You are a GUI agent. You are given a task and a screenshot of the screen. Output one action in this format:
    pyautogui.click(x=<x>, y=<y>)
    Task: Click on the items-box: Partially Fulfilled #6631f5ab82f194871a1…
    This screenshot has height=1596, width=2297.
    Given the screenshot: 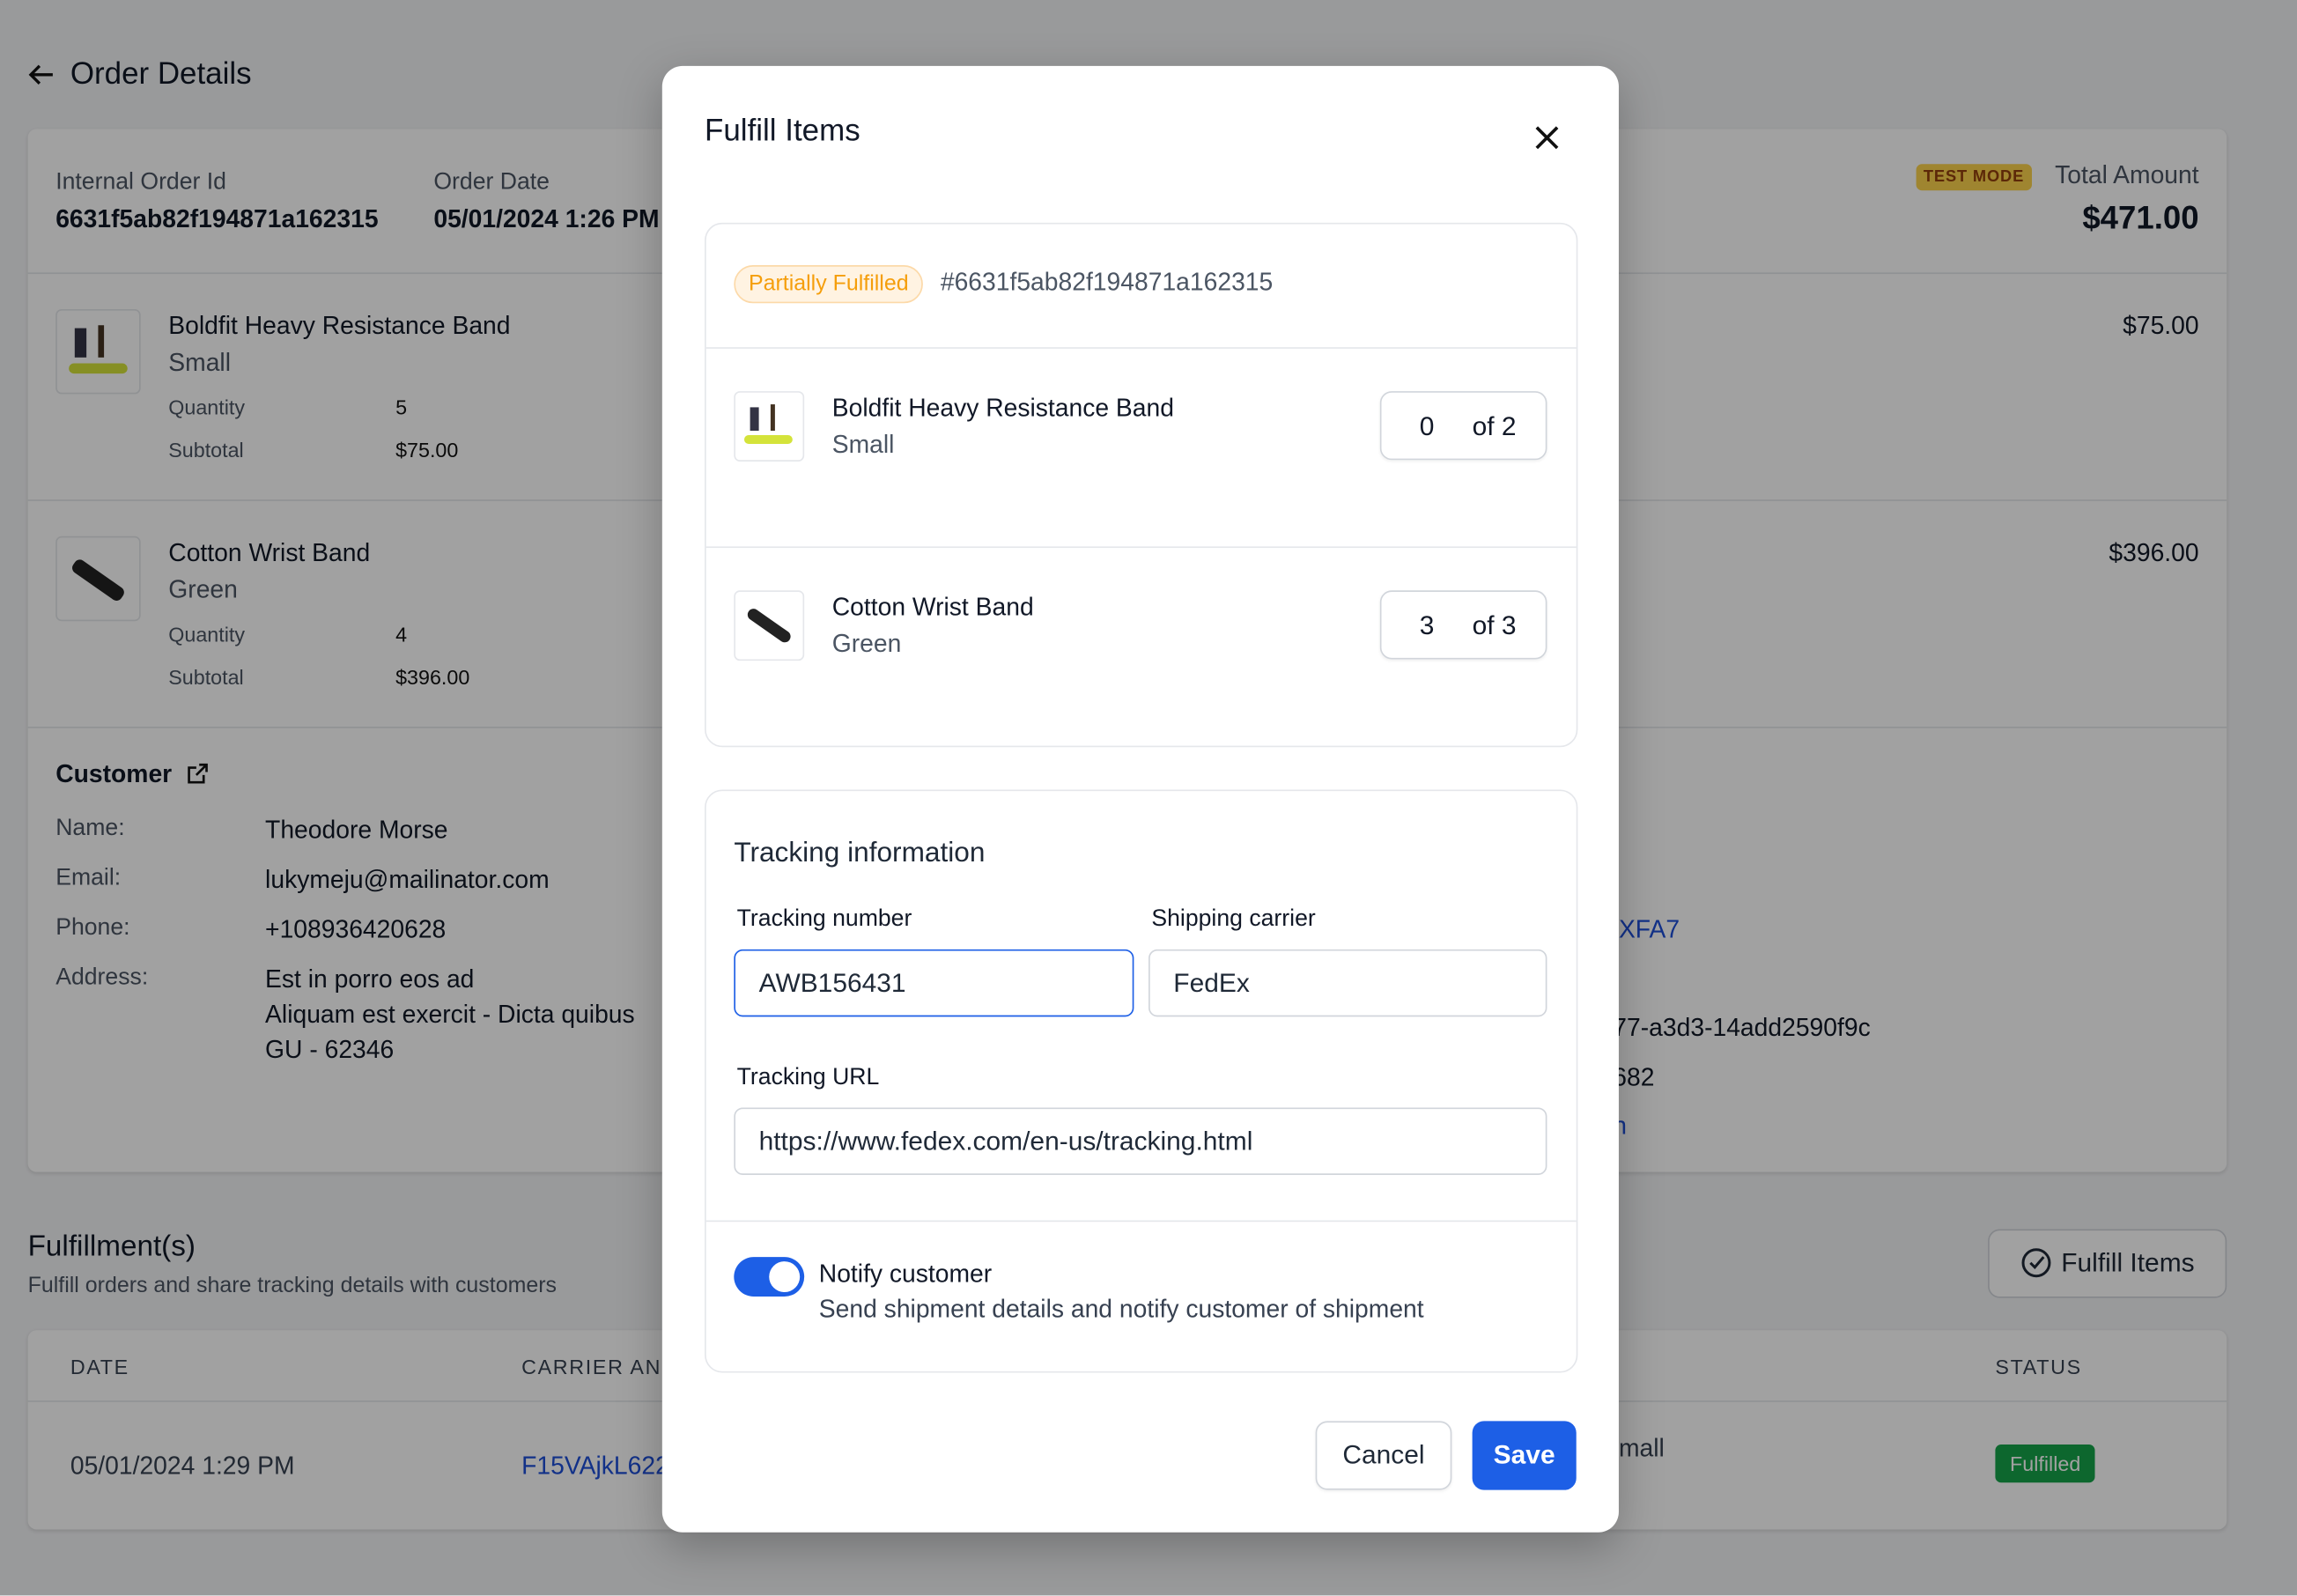 What is the action you would take?
    pyautogui.click(x=1141, y=485)
    